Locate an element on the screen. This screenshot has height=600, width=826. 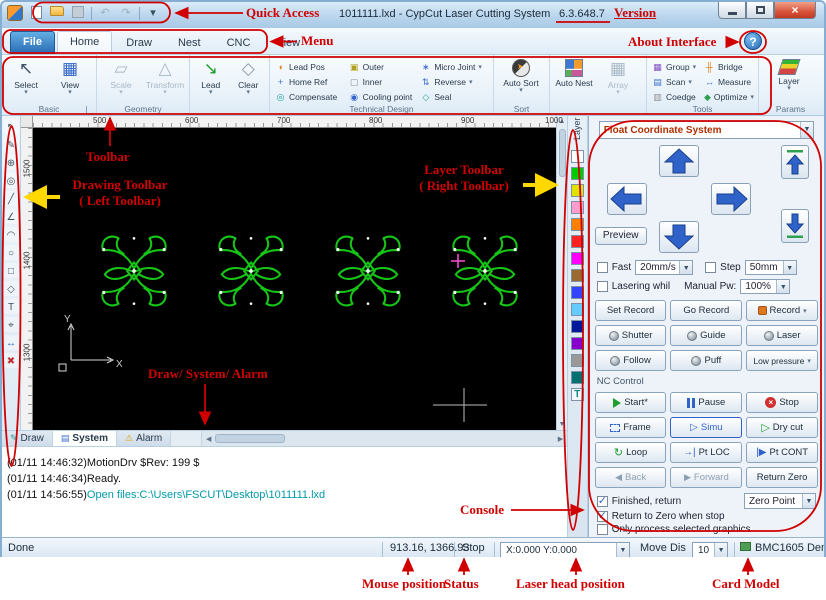
low-pressure-button: Low pressure ▾ is located at coordinates (782, 360).